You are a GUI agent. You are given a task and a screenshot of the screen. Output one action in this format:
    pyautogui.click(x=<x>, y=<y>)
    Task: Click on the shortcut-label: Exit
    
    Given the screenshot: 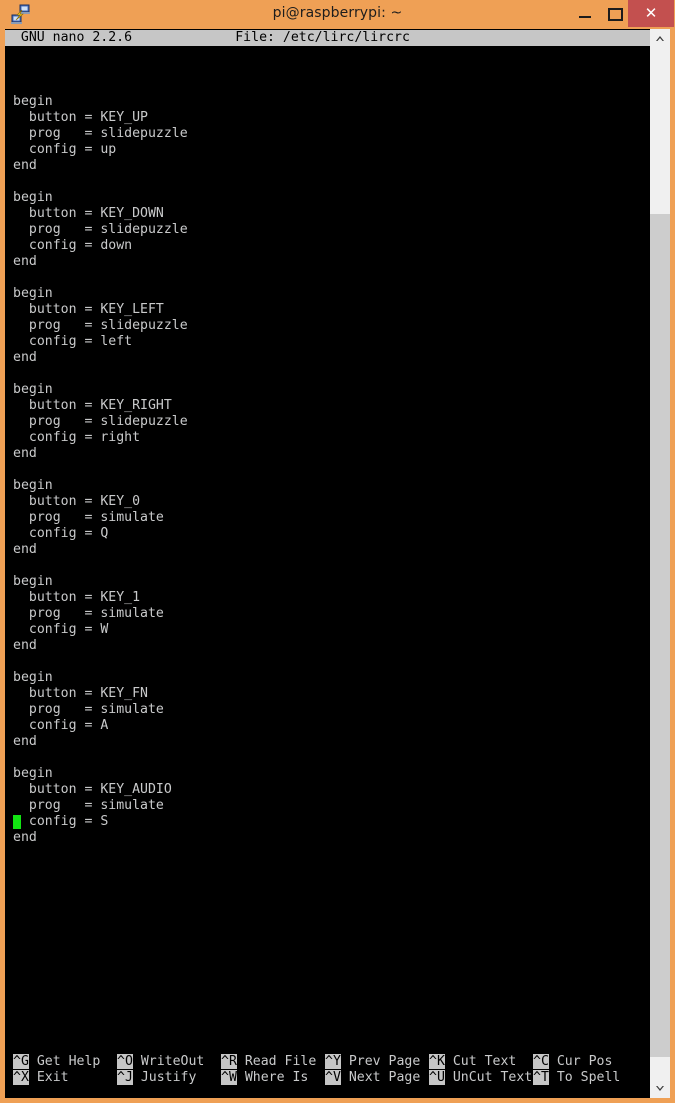 What is the action you would take?
    pyautogui.click(x=48, y=1077)
    